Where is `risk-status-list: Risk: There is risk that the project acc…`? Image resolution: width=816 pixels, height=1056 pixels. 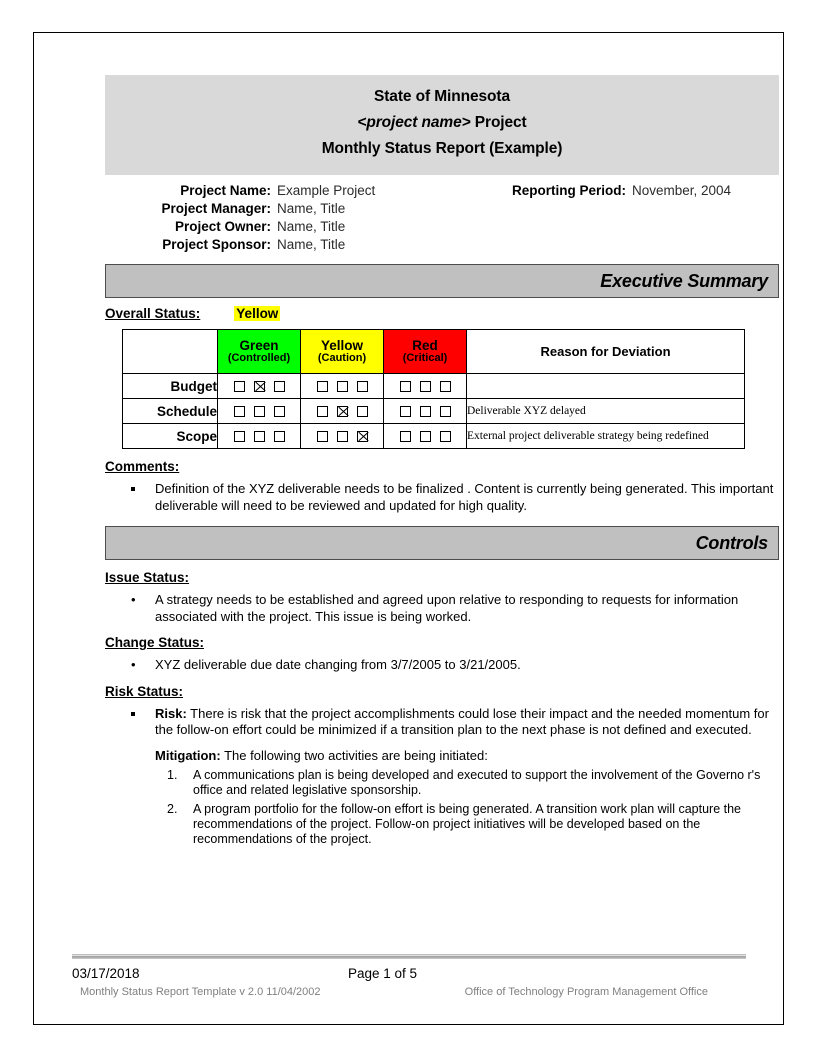
risk-status-list: Risk: There is risk that the project acc… is located at coordinates (442, 722).